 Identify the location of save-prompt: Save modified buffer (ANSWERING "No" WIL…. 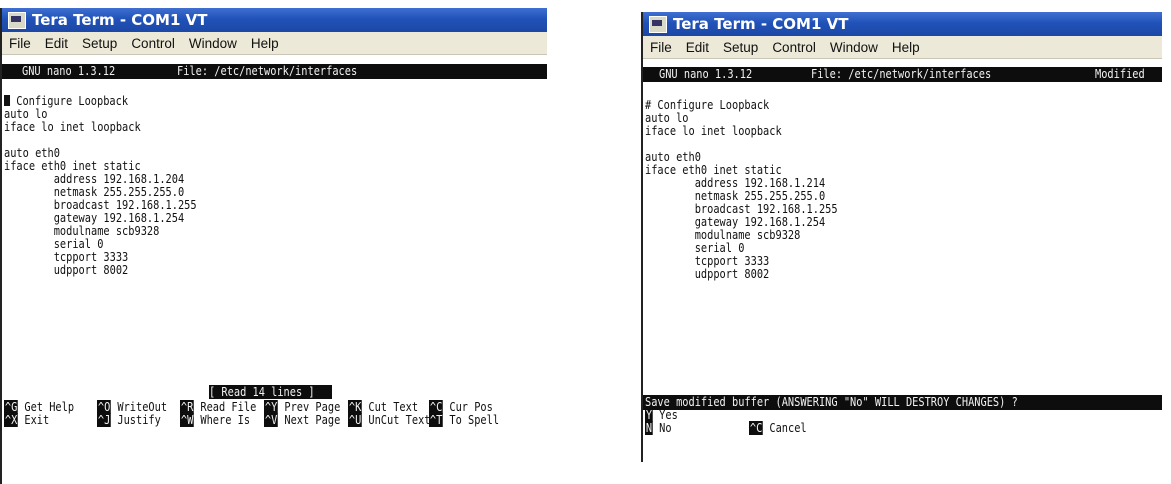
(831, 402).